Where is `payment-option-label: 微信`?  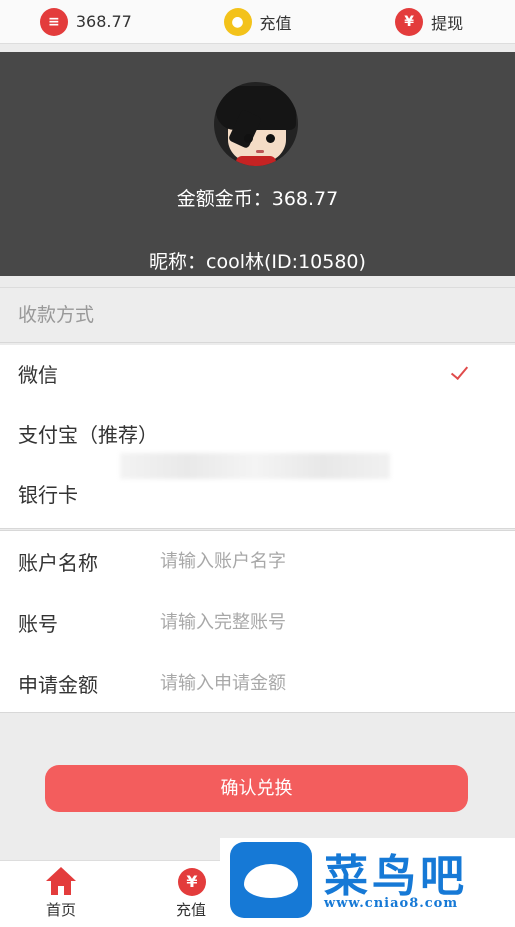
payment-option-label: 微信 is located at coordinates (38, 375).